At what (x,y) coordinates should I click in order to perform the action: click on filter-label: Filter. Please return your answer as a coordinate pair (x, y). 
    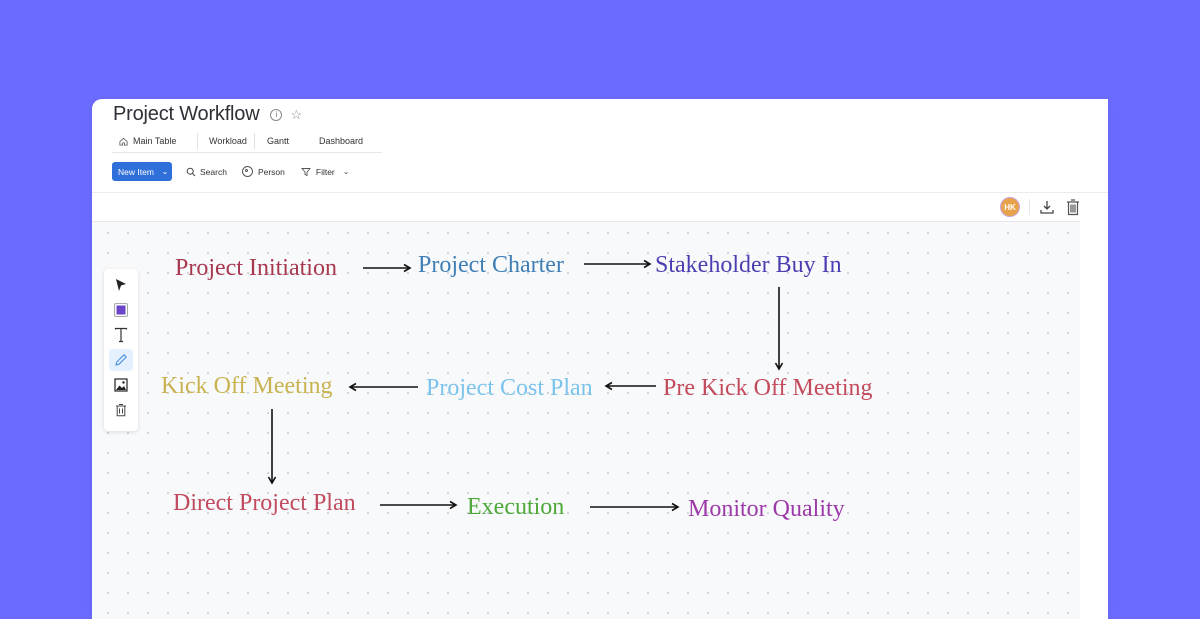
    Looking at the image, I should click on (325, 171).